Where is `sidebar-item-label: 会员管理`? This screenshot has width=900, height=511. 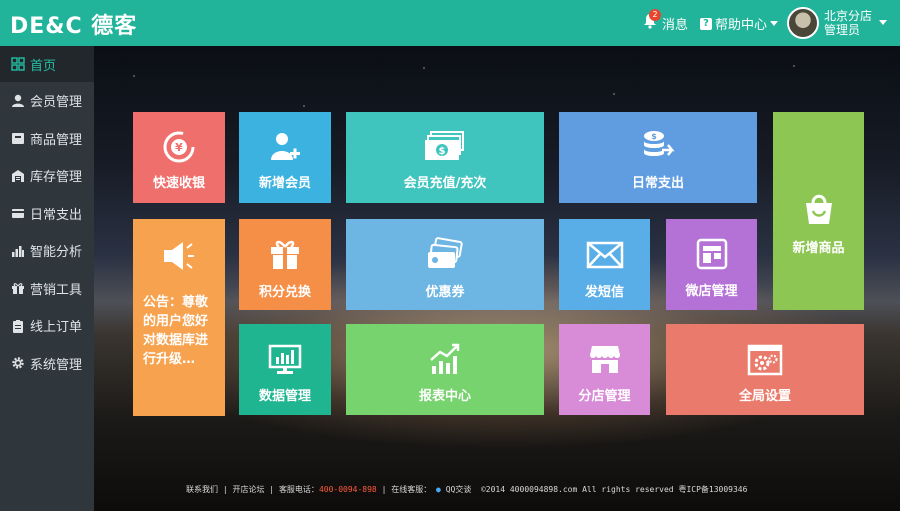
sidebar-item-label: 会员管理 is located at coordinates (56, 103).